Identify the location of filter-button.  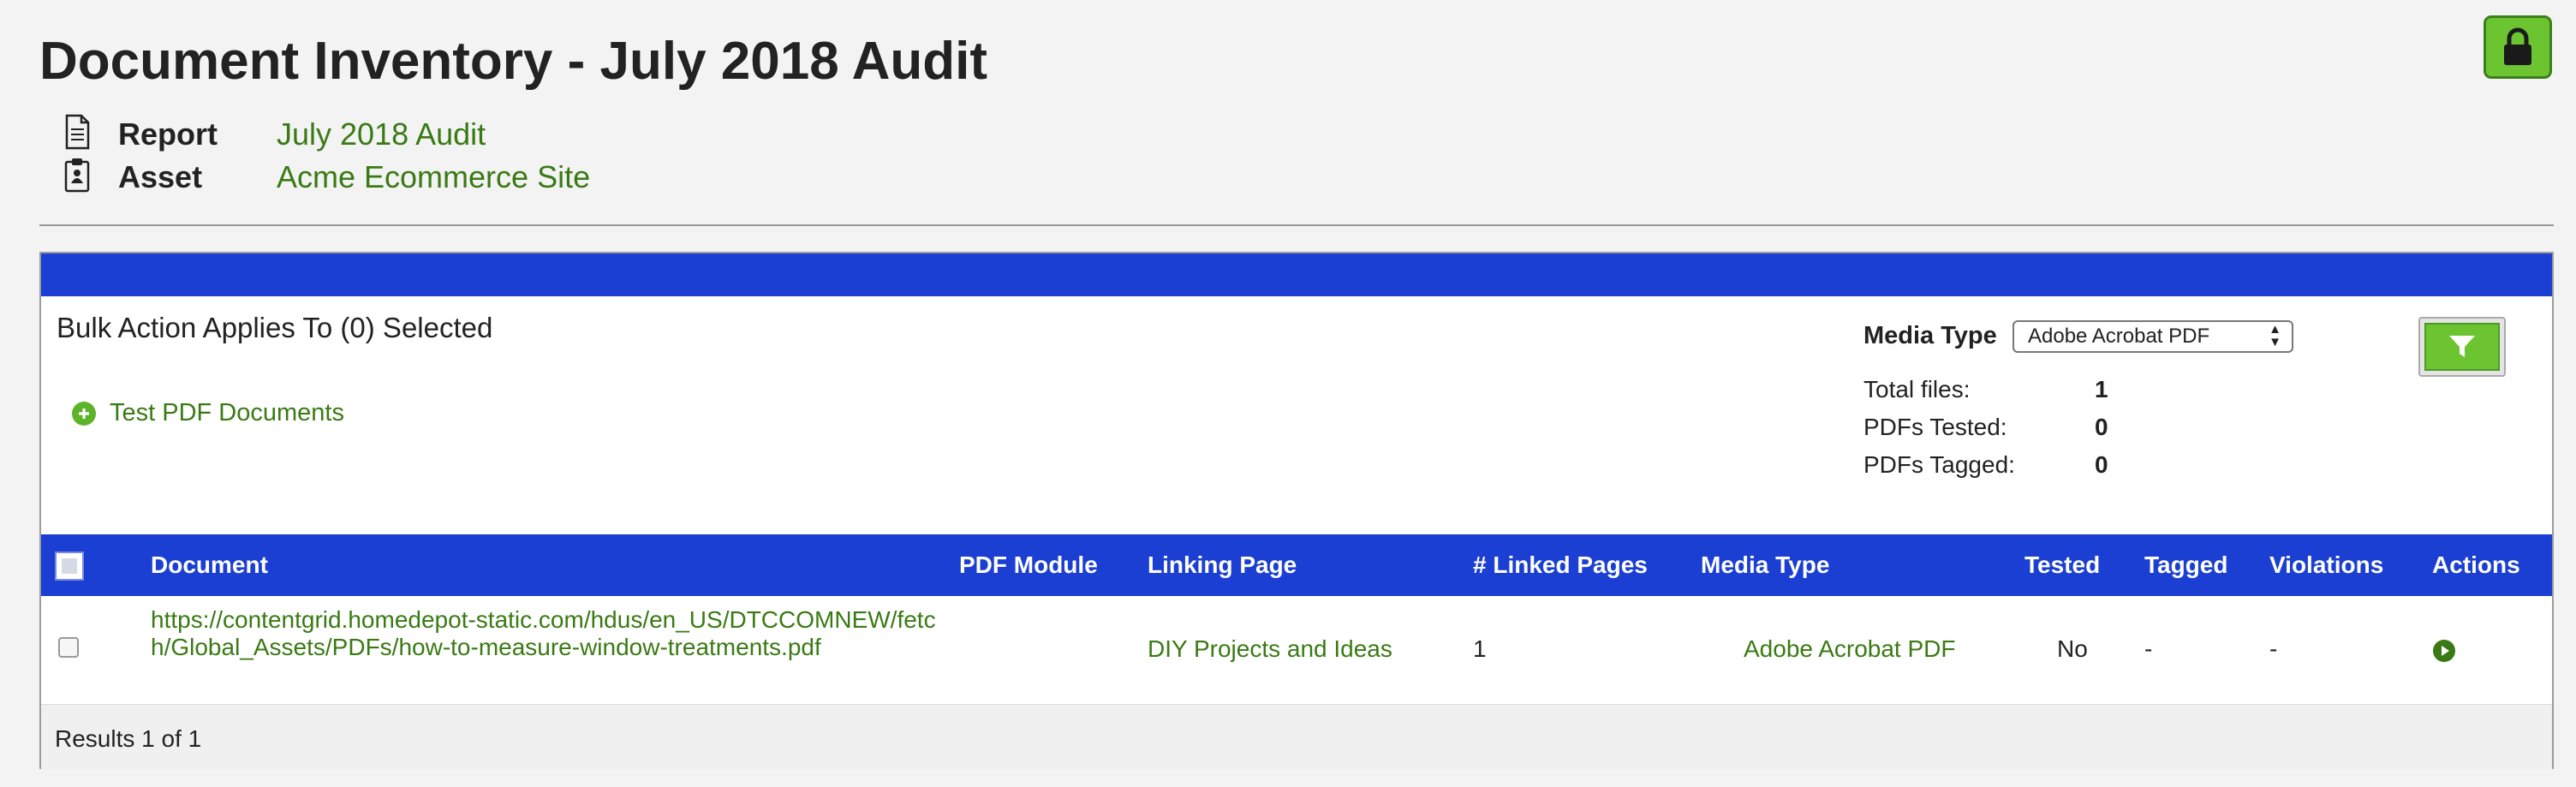
(2462, 347).